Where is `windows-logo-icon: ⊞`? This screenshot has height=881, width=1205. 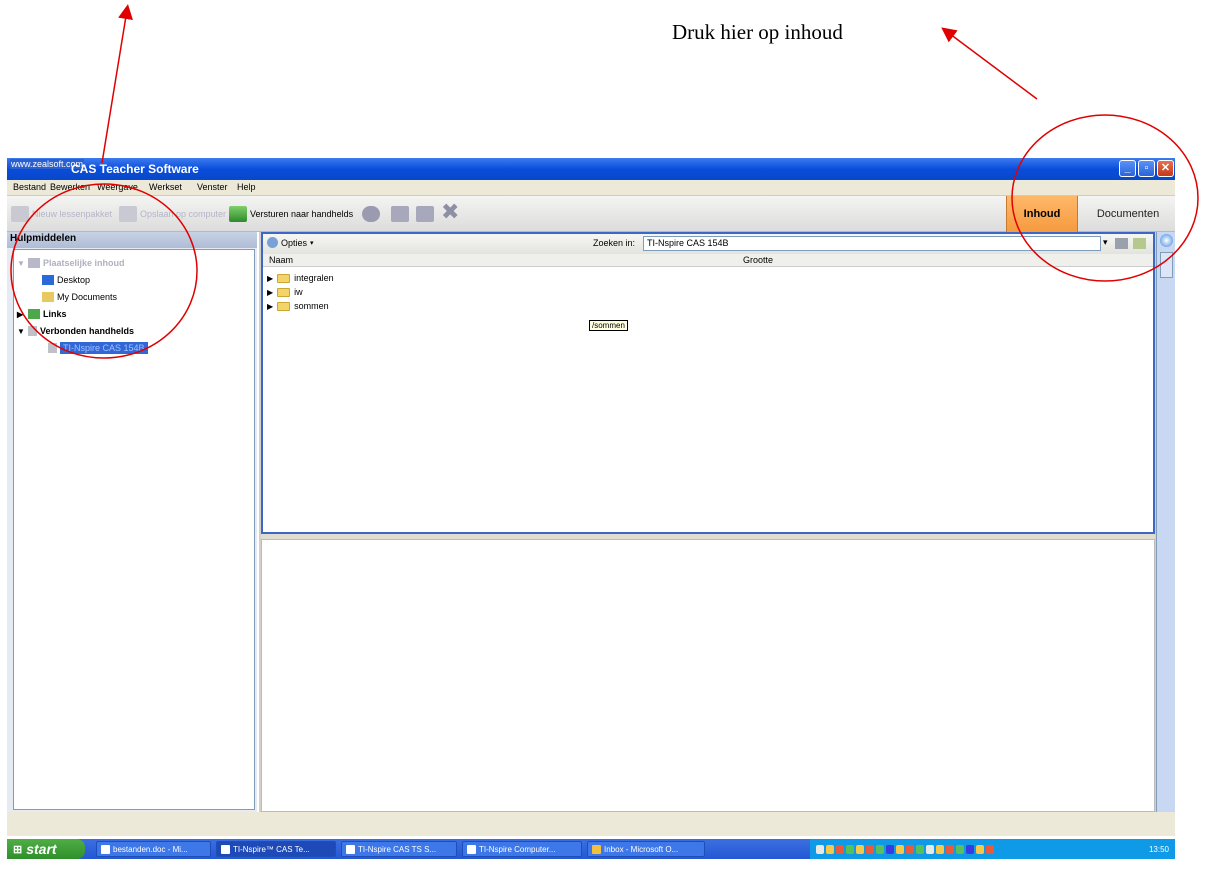
windows-logo-icon: ⊞ is located at coordinates (18, 849).